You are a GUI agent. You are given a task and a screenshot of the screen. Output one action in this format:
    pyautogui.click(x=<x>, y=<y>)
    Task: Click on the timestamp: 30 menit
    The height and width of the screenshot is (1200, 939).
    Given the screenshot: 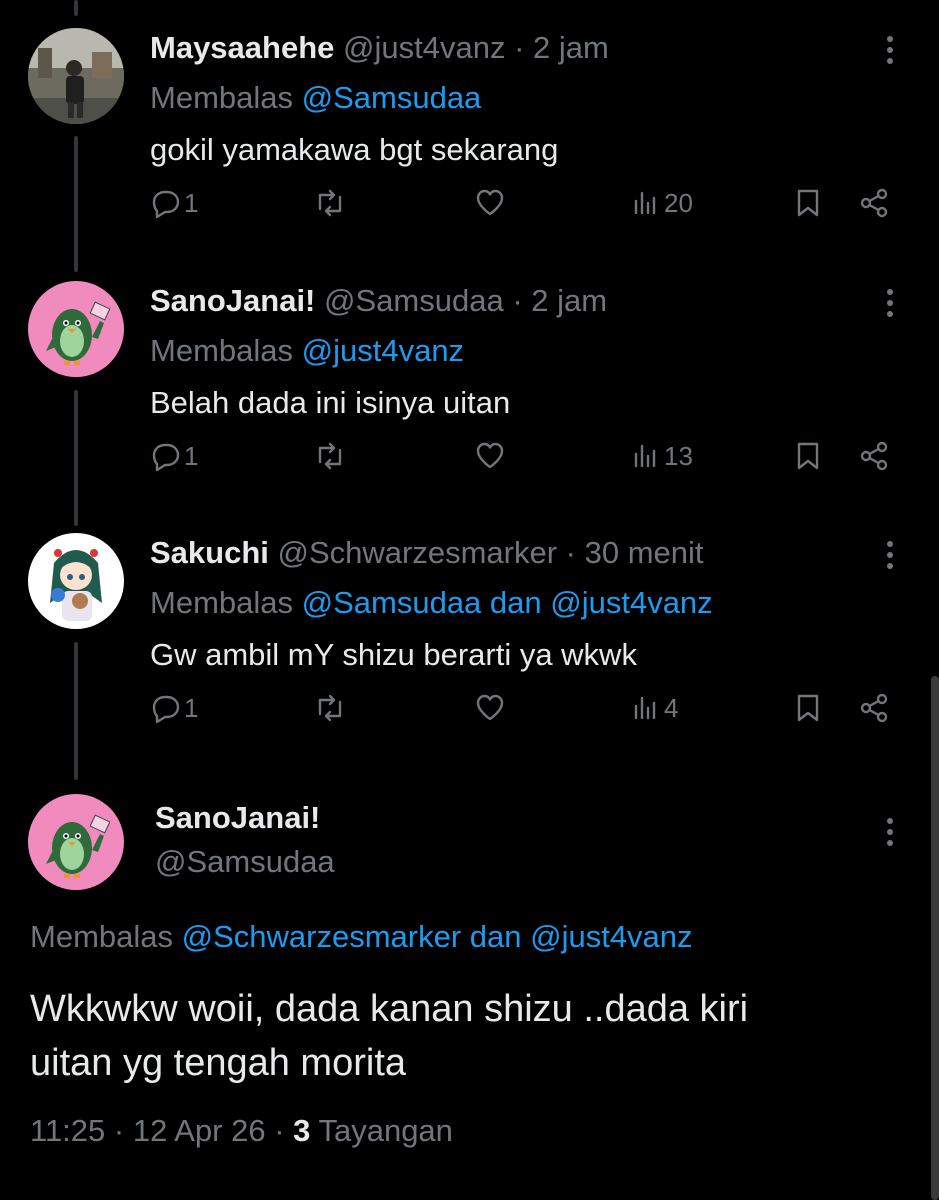 What is the action you would take?
    pyautogui.click(x=644, y=552)
    